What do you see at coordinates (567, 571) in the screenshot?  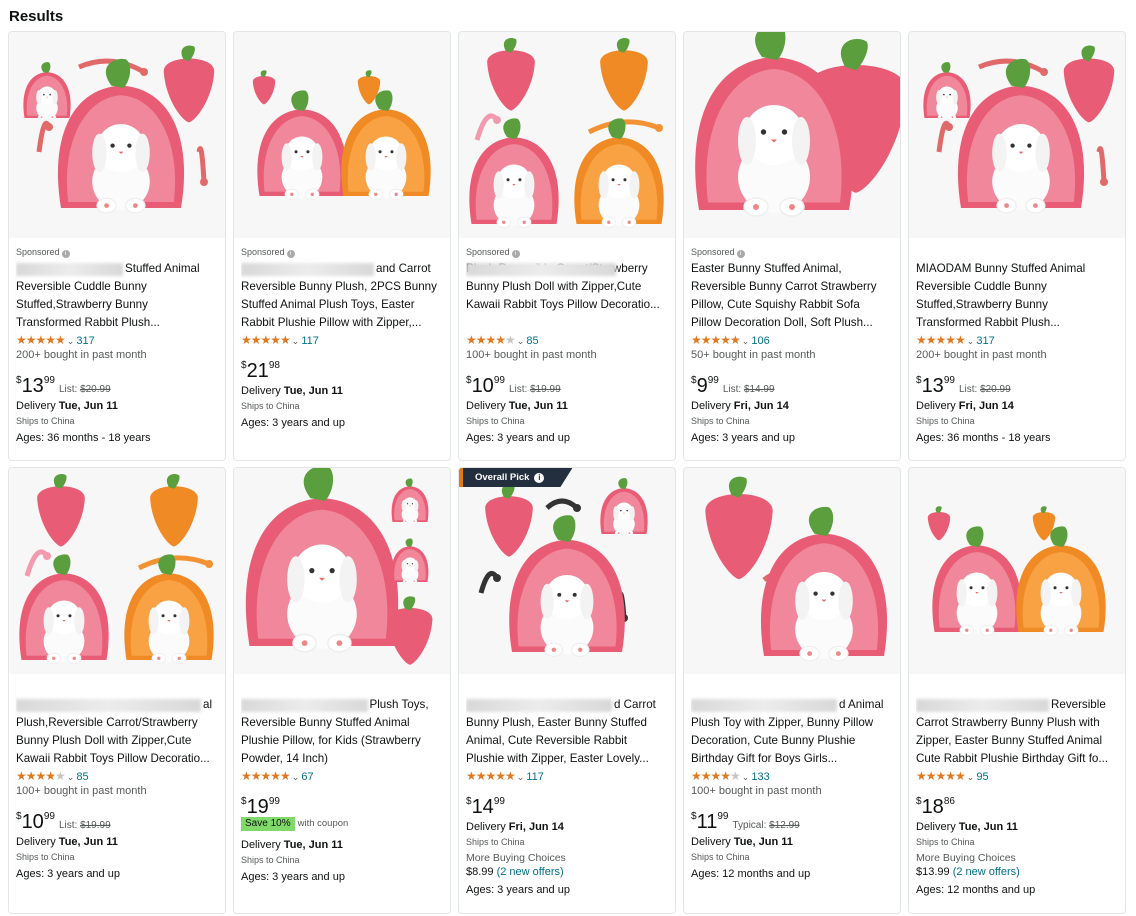 I see `product-image: Overall Pick i` at bounding box center [567, 571].